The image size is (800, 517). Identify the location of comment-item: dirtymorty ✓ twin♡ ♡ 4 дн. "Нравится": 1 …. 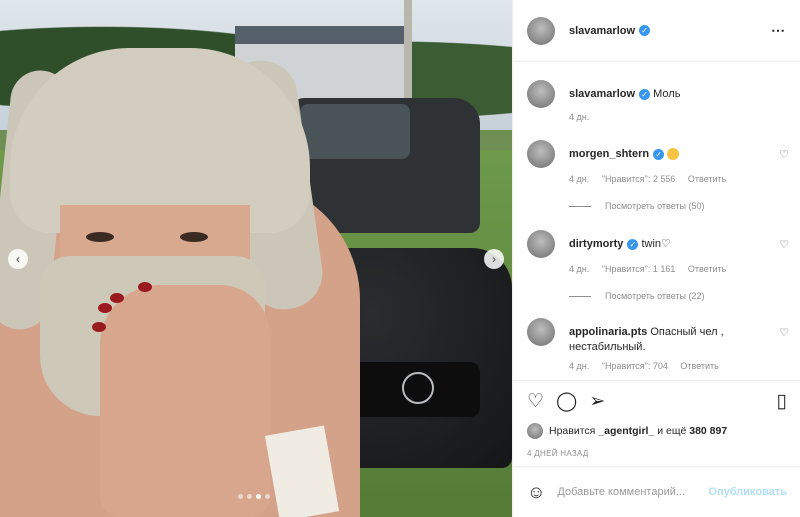
(658, 265).